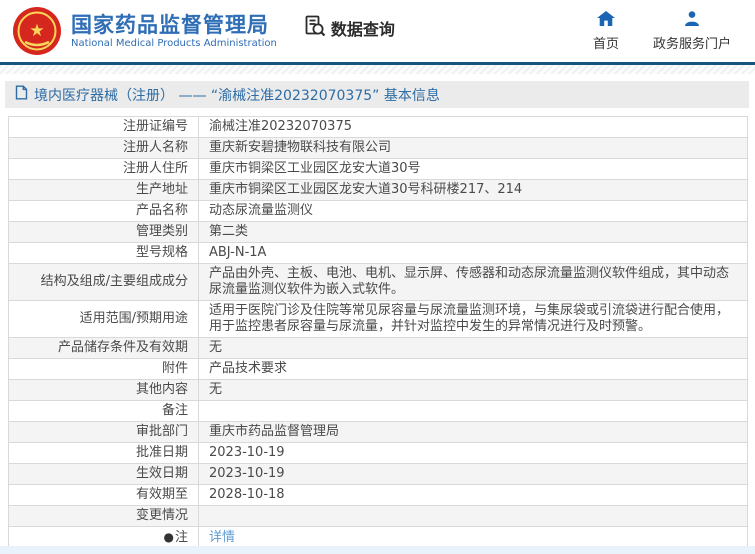 This screenshot has width=755, height=554. Describe the element at coordinates (473, 232) in the screenshot. I see `row-value: 第二类` at that location.